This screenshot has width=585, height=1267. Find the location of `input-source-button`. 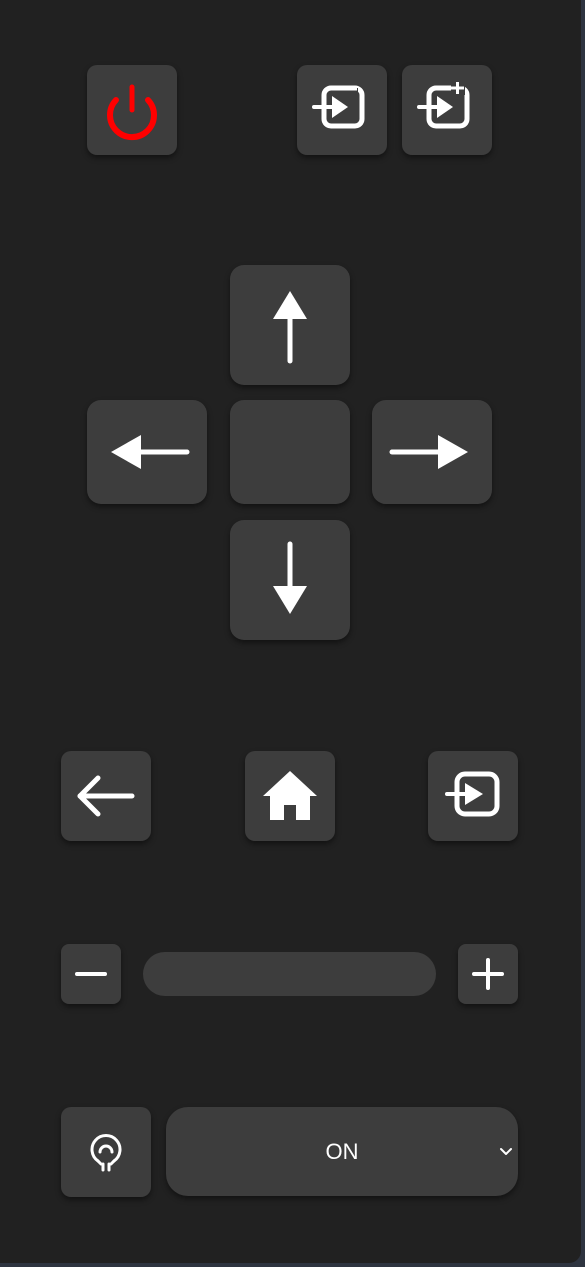

input-source-button is located at coordinates (473, 796).